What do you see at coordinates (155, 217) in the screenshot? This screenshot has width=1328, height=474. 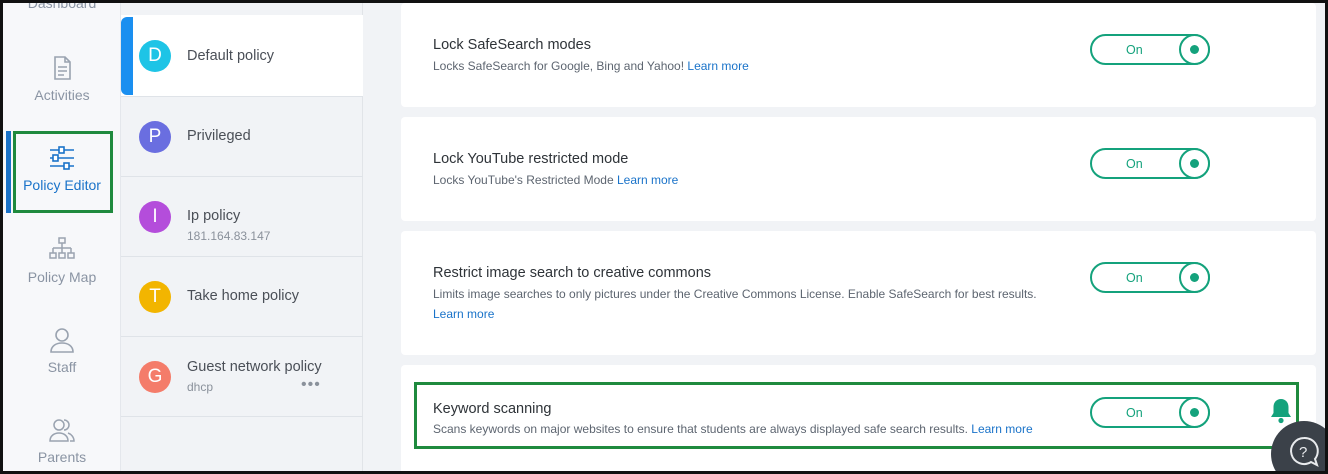 I see `policy-avatar: I` at bounding box center [155, 217].